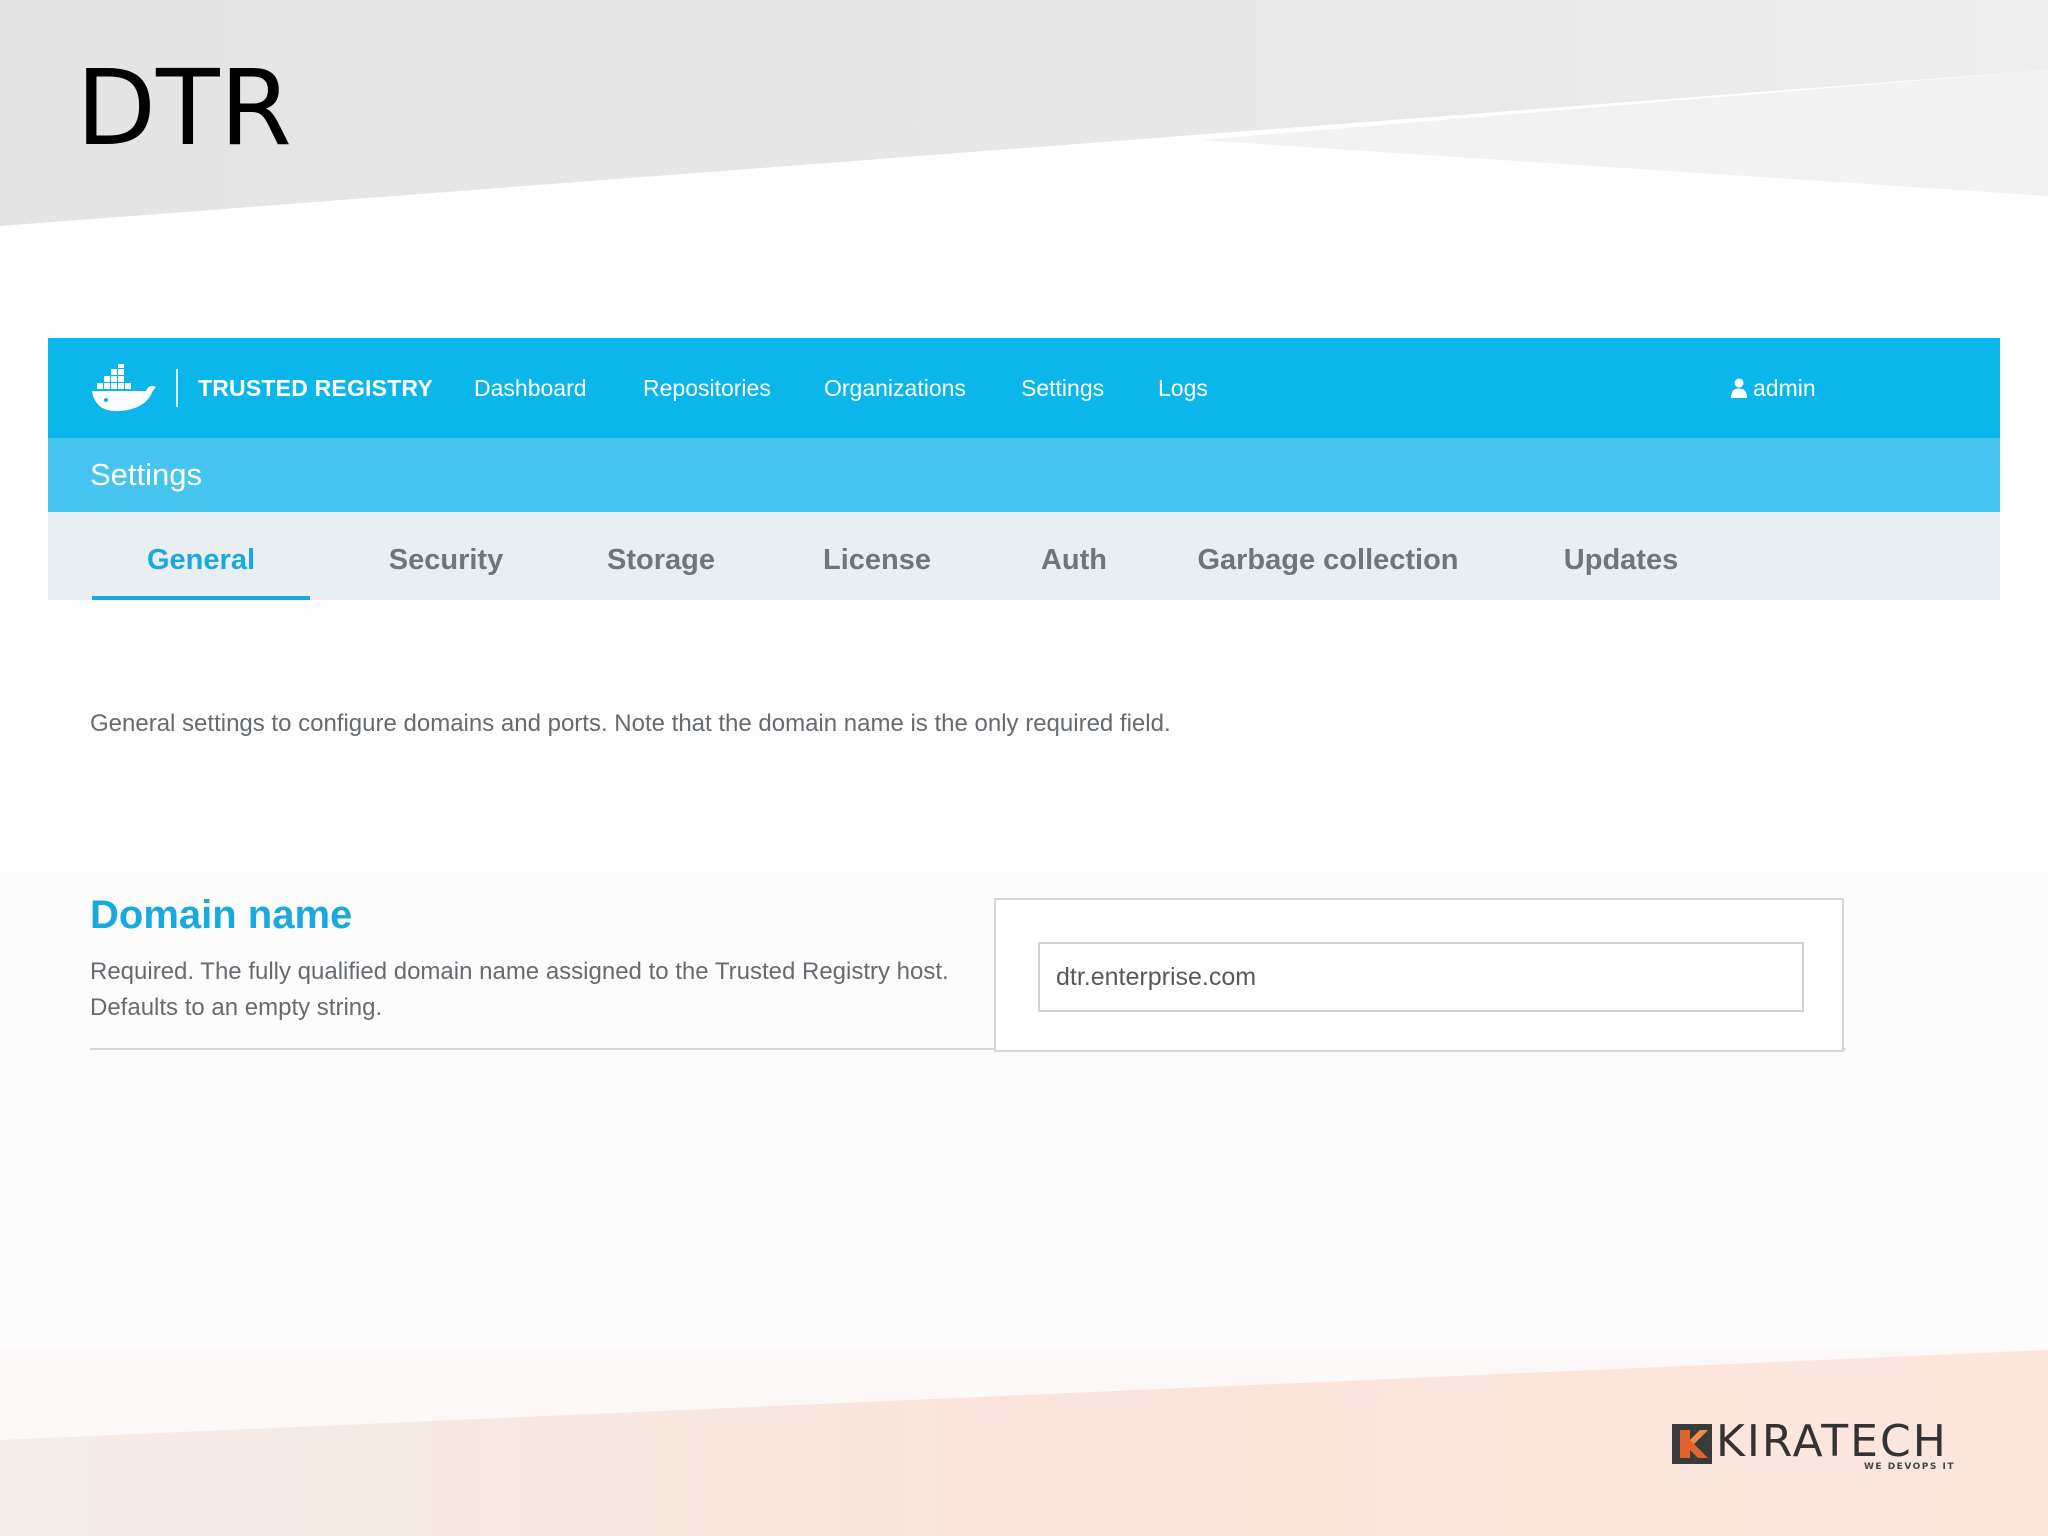 The width and height of the screenshot is (2048, 1536). What do you see at coordinates (877, 556) in the screenshot?
I see `tab-license: License` at bounding box center [877, 556].